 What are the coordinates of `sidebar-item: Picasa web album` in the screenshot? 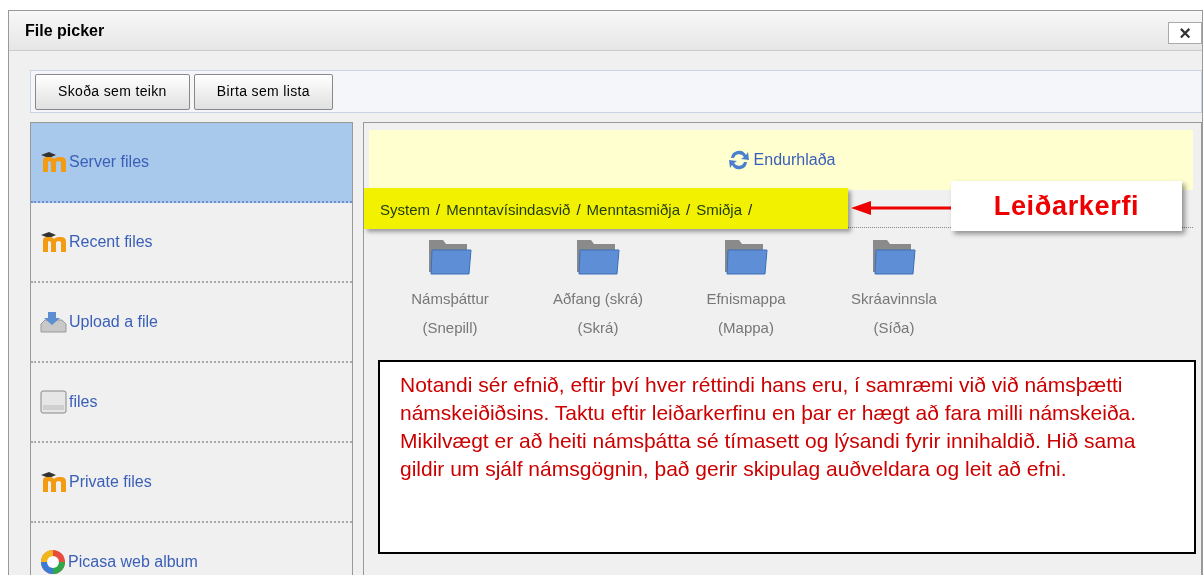 It's located at (191, 549).